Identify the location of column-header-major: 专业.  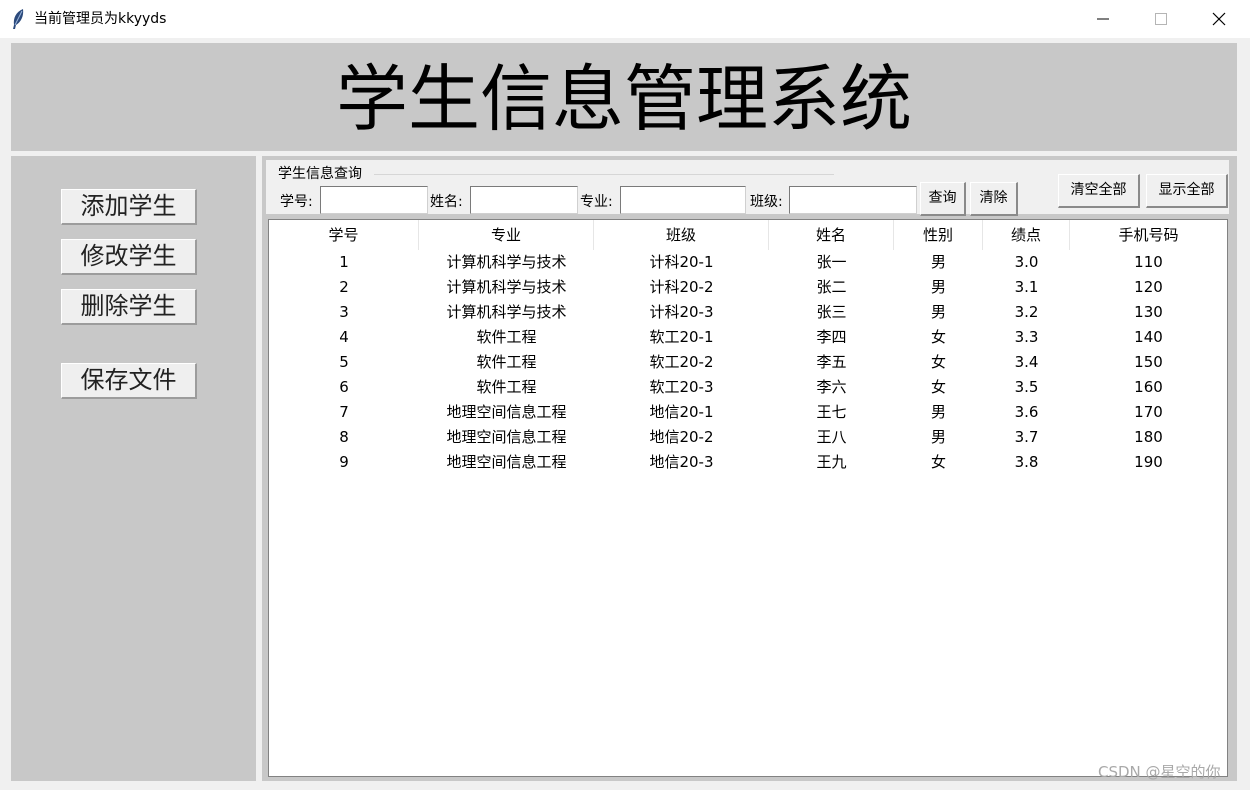
(506, 235).